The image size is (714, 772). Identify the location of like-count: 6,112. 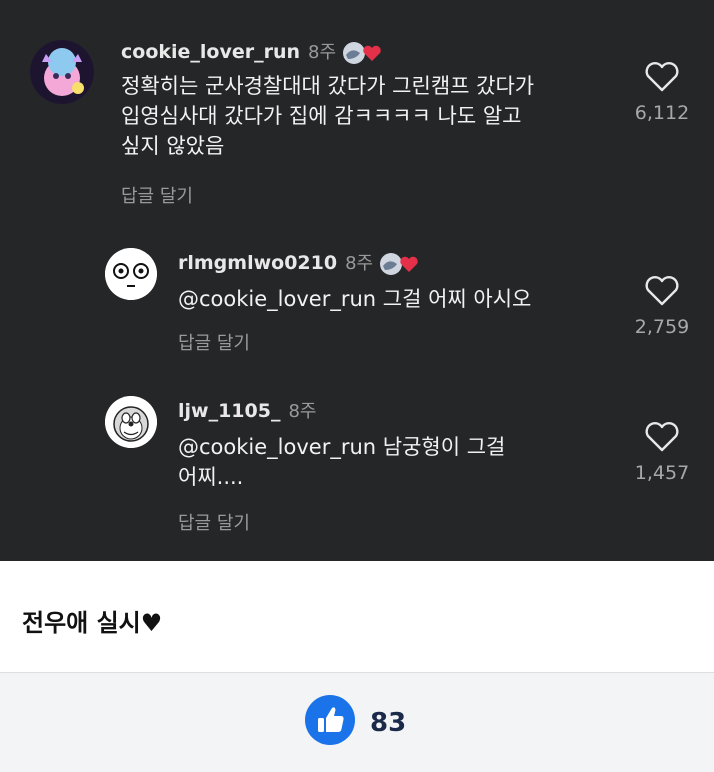
(662, 113).